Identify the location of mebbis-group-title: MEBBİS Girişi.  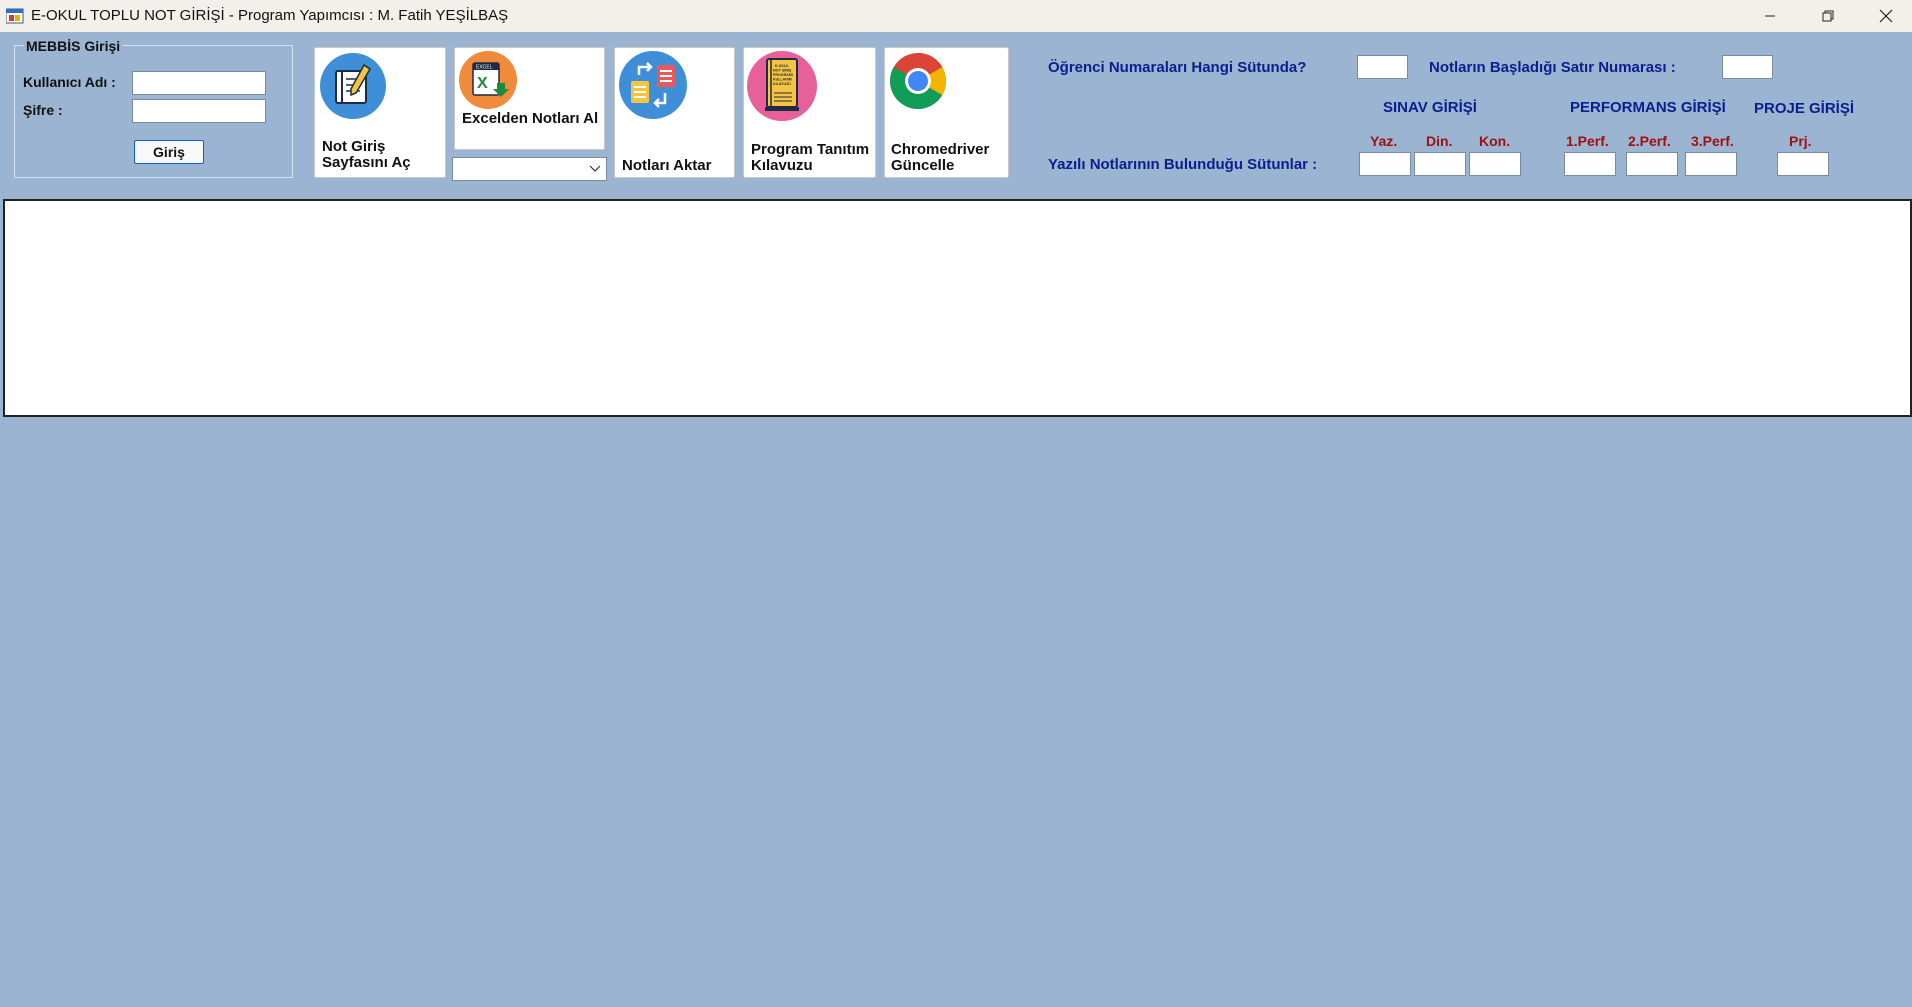
(73, 46).